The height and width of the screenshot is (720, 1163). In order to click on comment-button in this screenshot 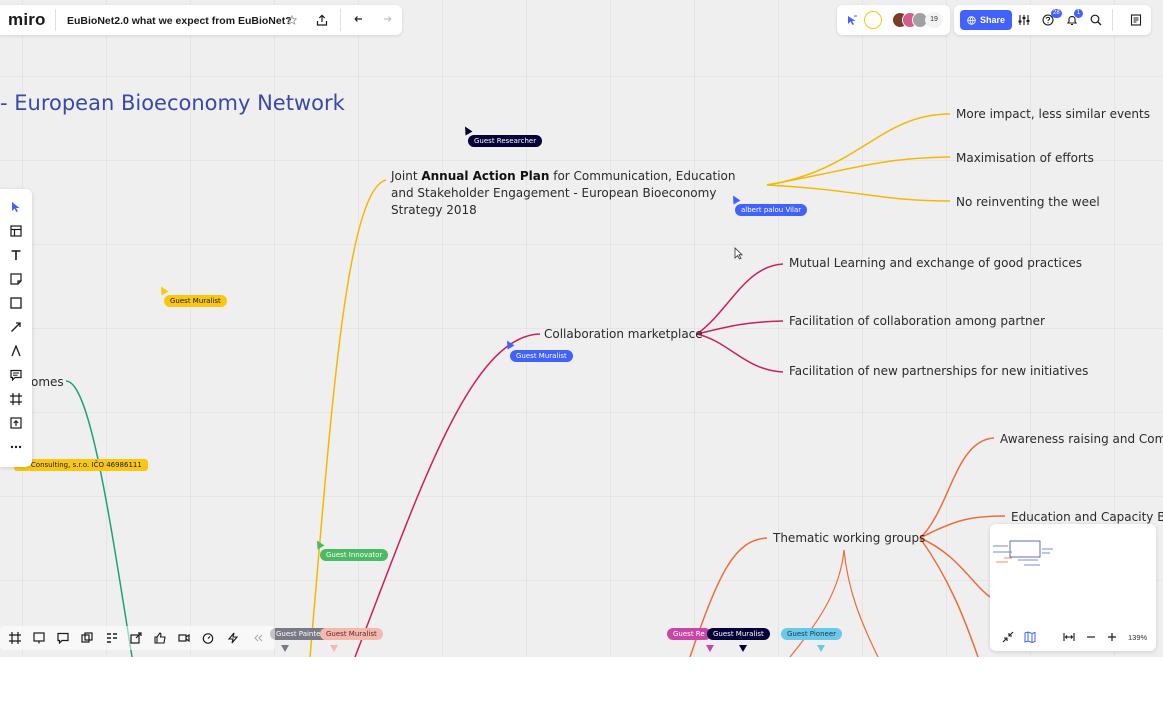, I will do `click(16, 375)`.